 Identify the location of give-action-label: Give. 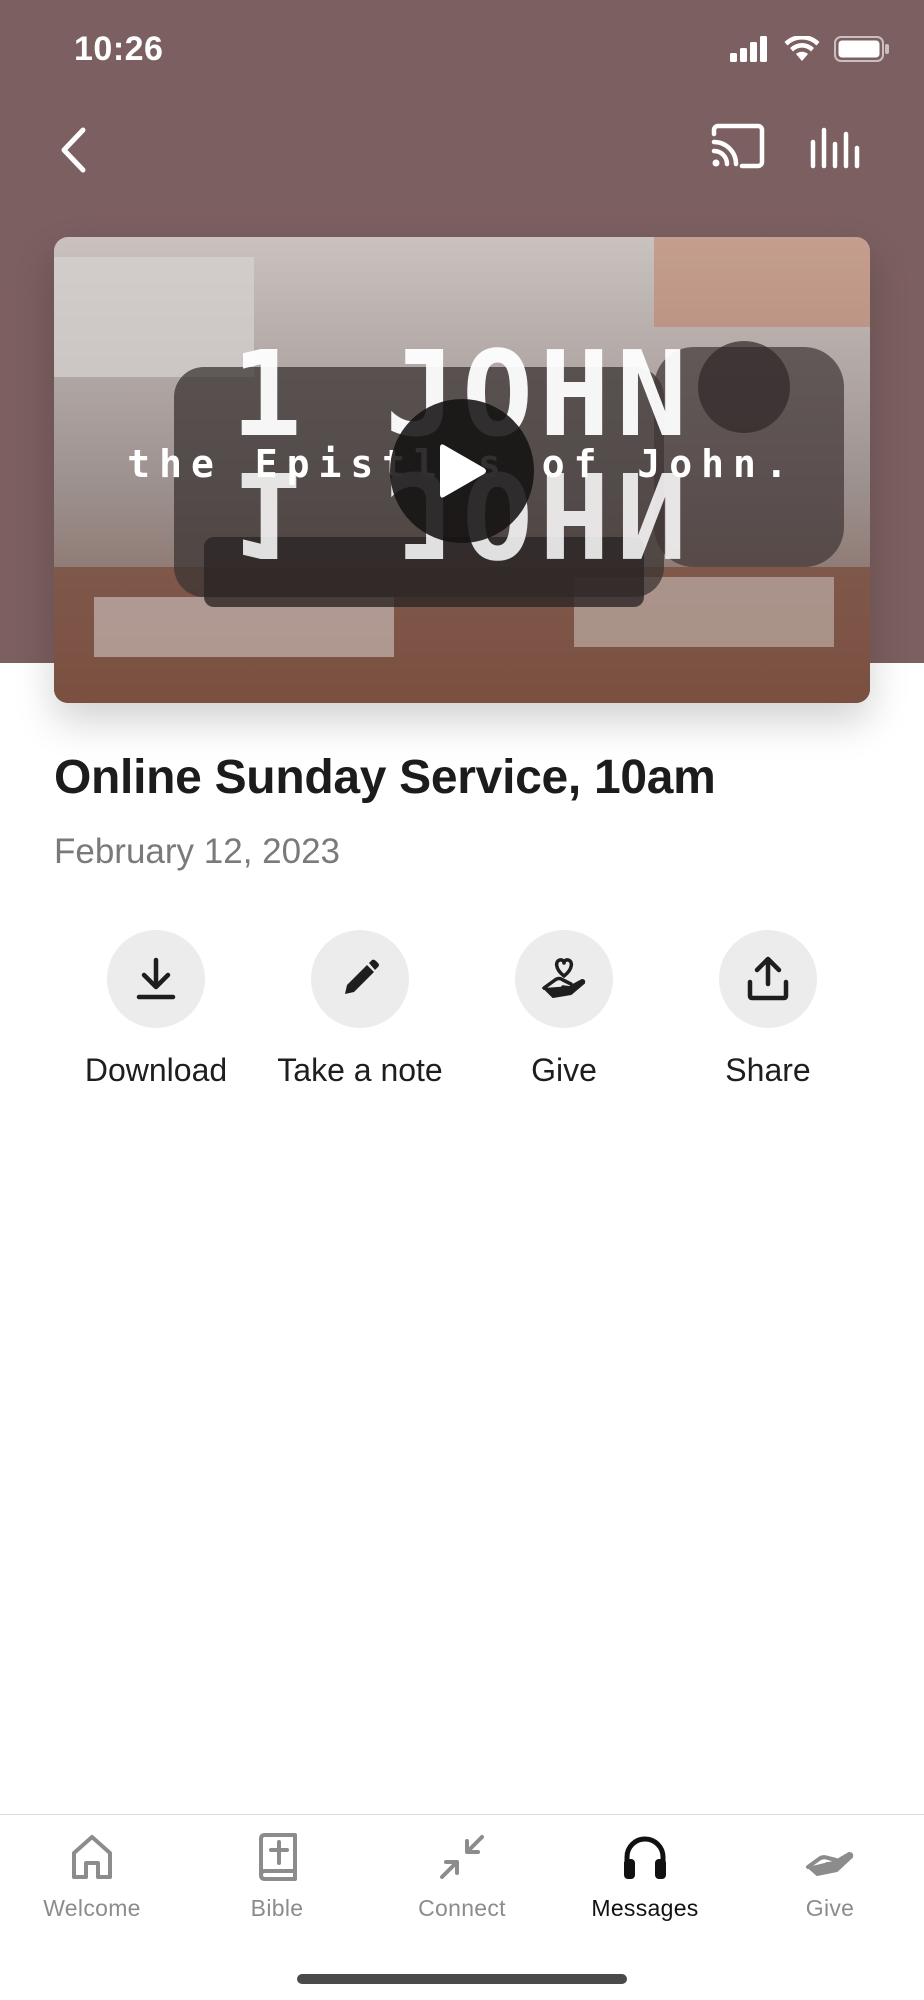
(564, 1070).